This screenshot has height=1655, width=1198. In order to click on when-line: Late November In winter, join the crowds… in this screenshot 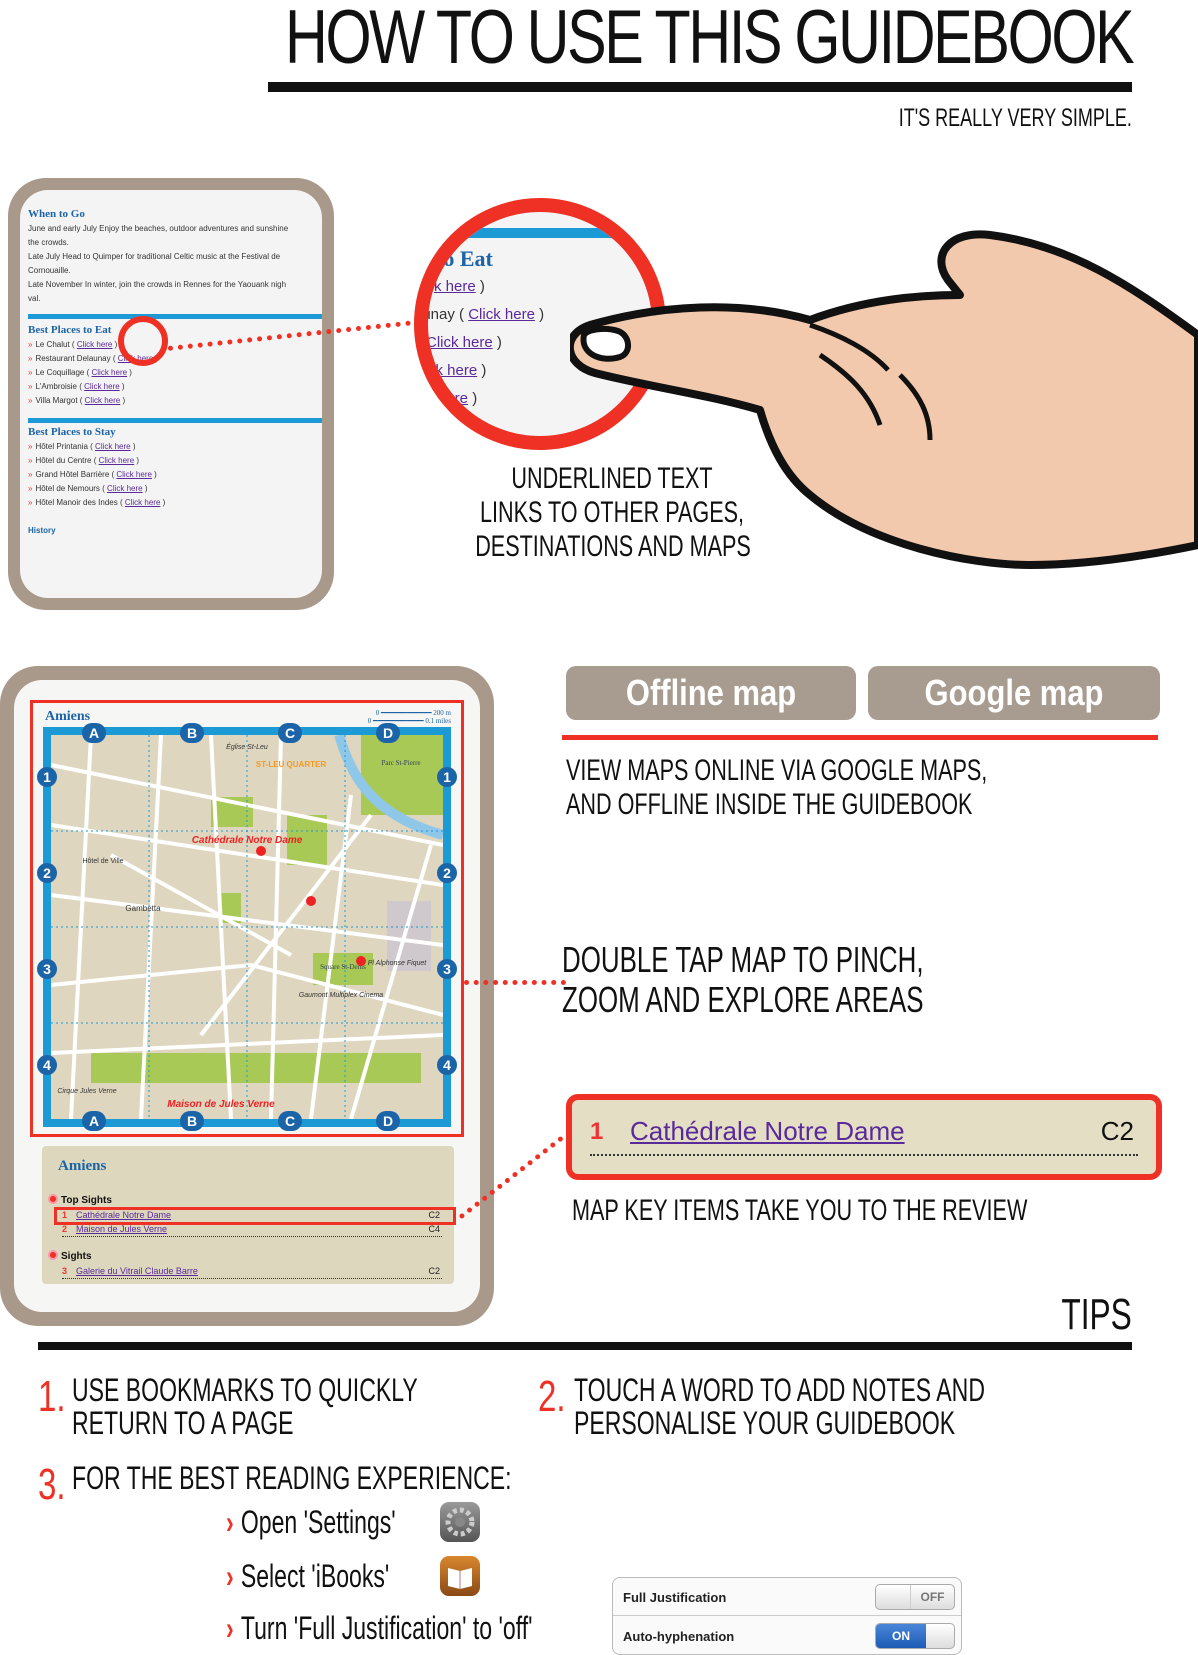, I will do `click(157, 284)`.